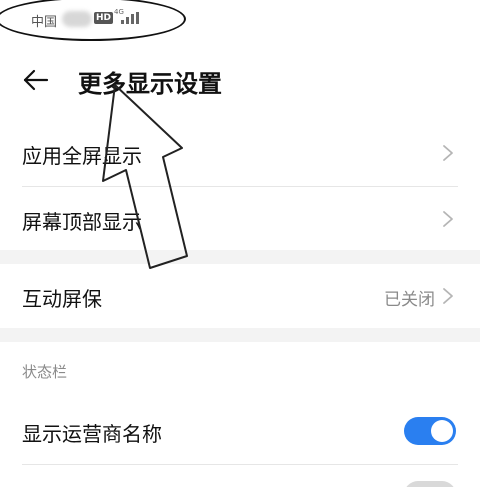  Describe the element at coordinates (240, 22) in the screenshot. I see `status-bar: 中国 HD 4G` at that location.